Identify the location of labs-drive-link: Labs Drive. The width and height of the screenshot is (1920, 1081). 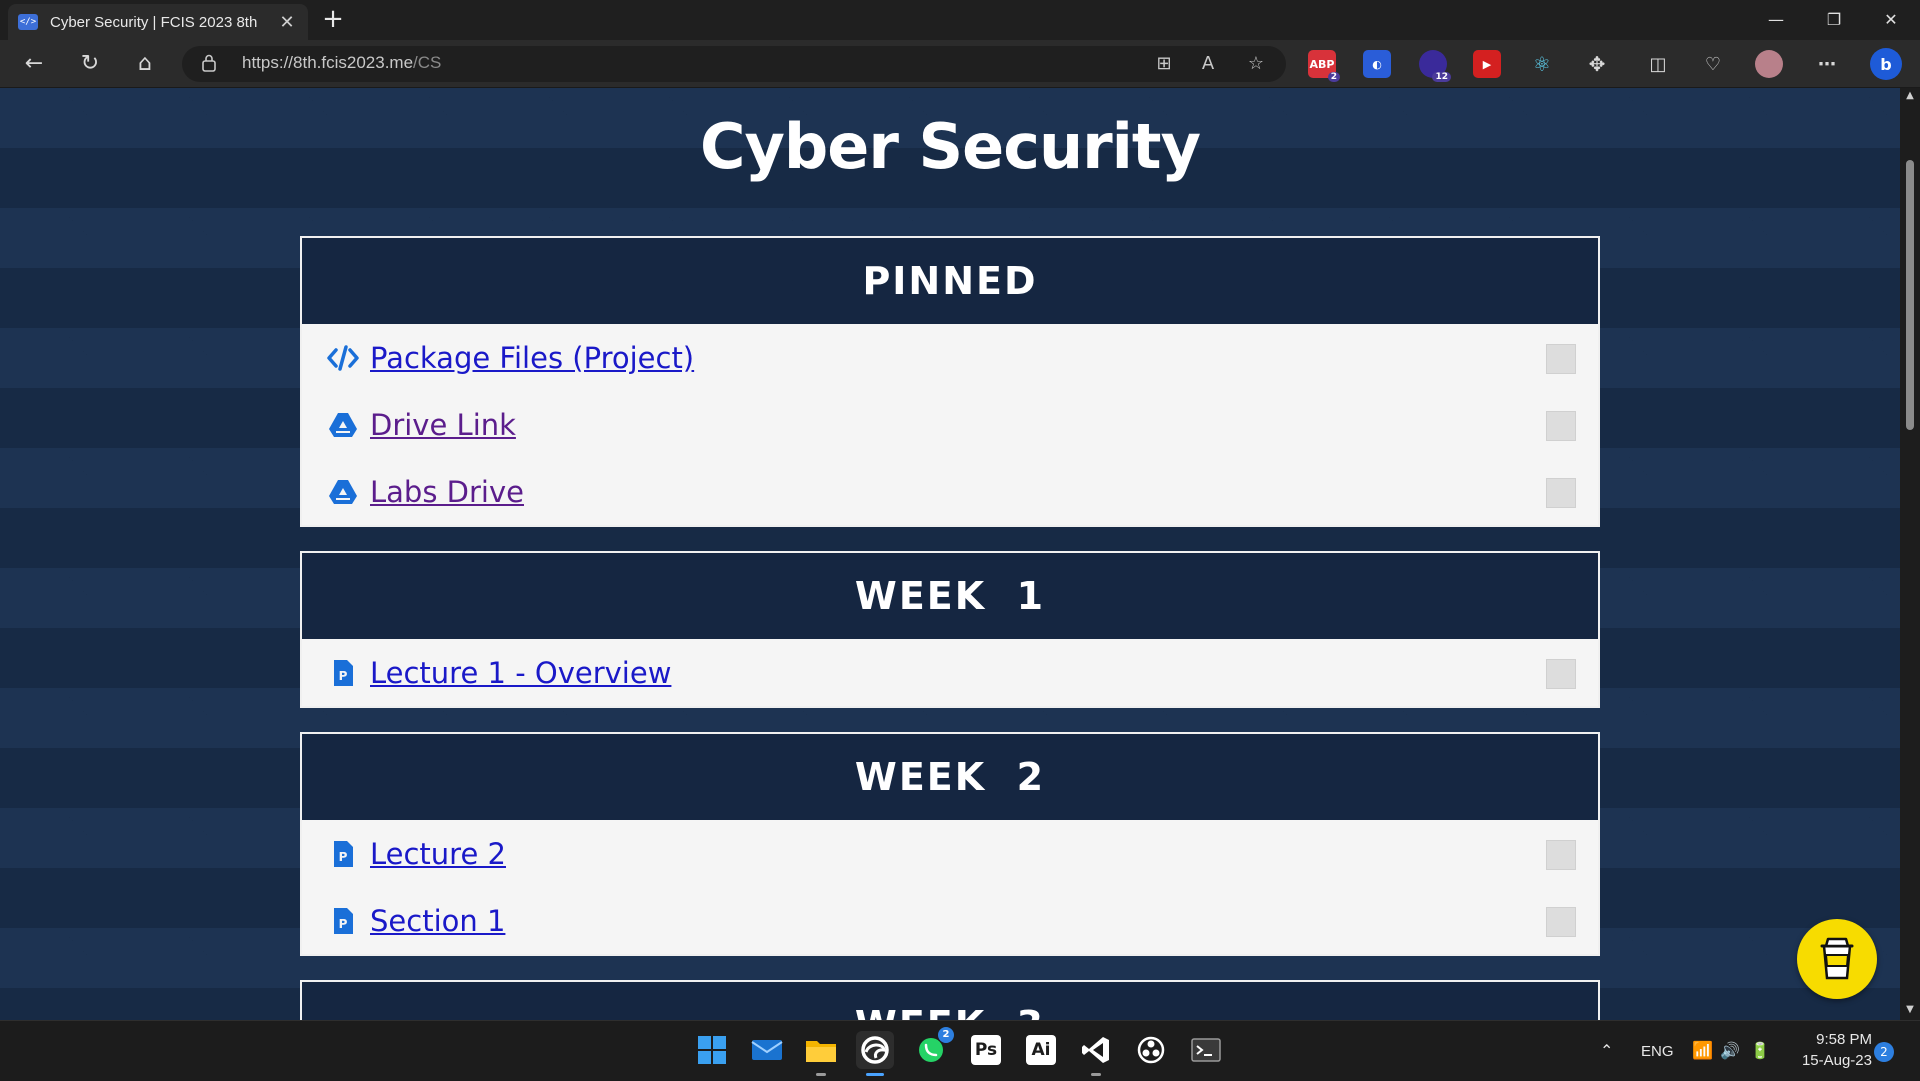
(447, 492).